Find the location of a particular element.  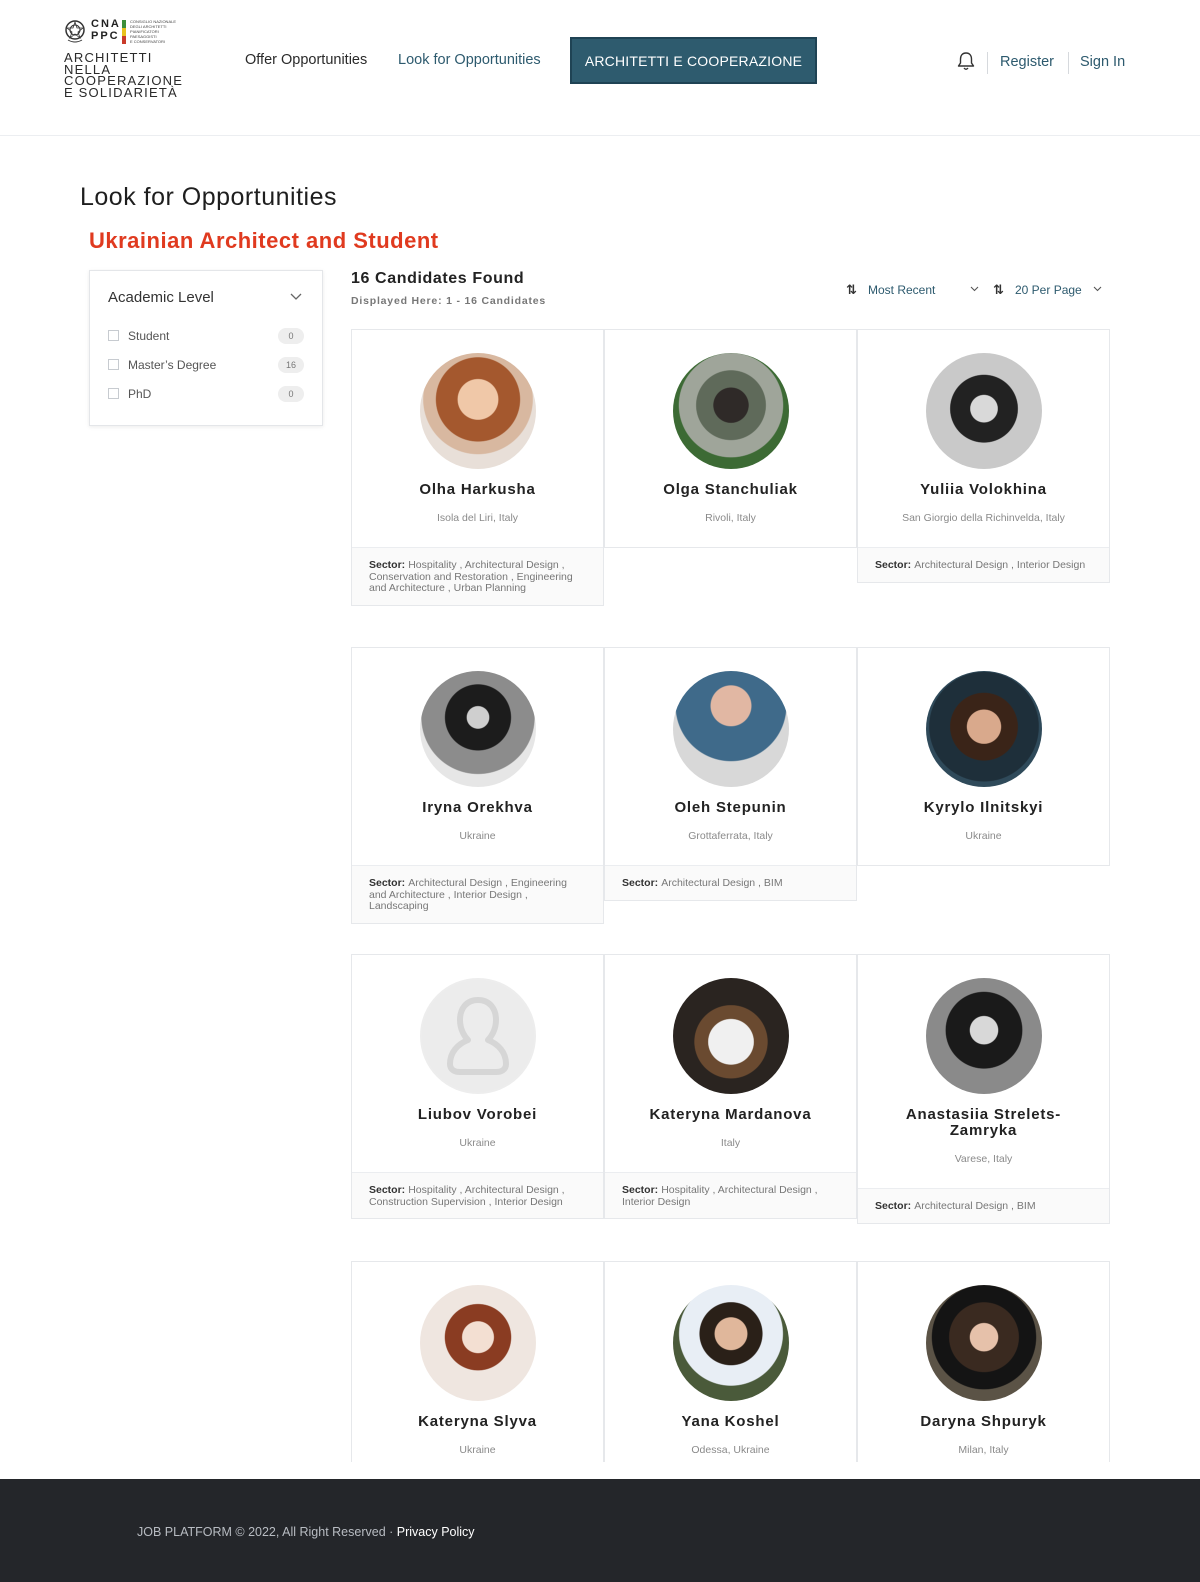

candidate-name: Kateryna Slyva is located at coordinates (477, 1422).